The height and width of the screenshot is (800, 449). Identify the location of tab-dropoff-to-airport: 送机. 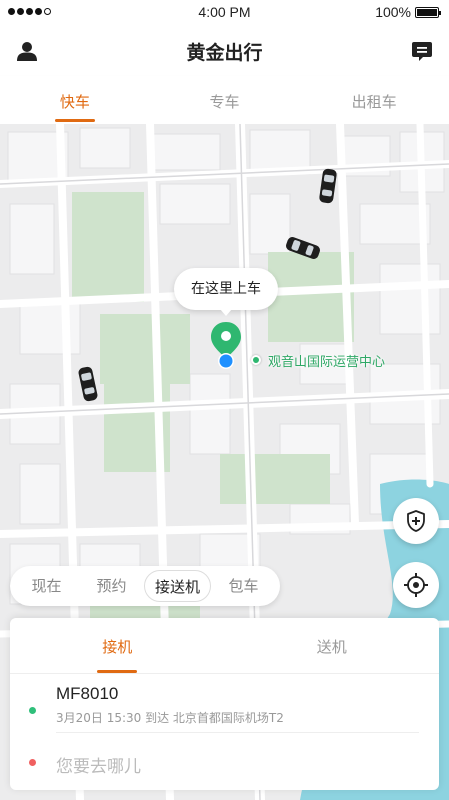
(332, 645).